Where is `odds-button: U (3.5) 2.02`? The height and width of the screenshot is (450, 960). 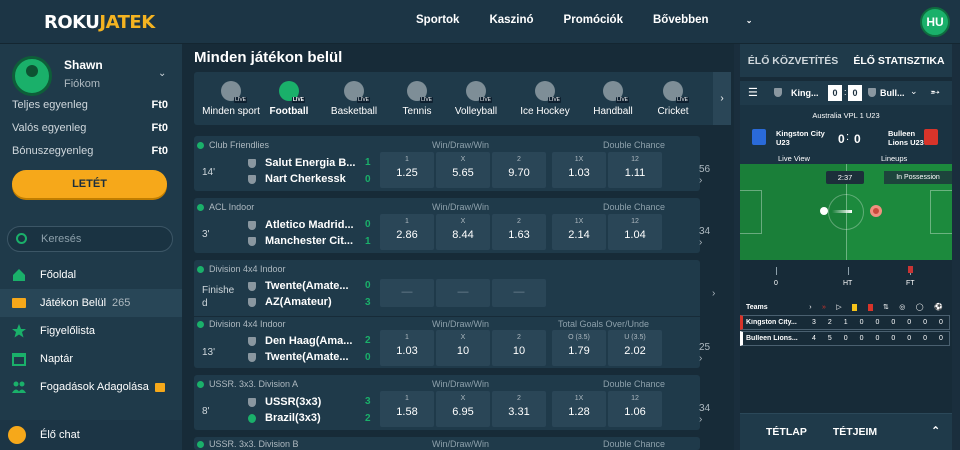 odds-button: U (3.5) 2.02 is located at coordinates (635, 348).